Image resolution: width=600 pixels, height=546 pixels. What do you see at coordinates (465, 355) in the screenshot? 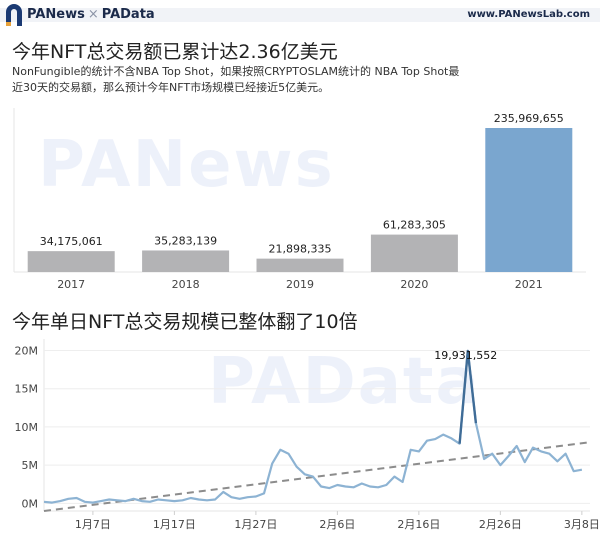
I see `peak-value-label: 19,931,552` at bounding box center [465, 355].